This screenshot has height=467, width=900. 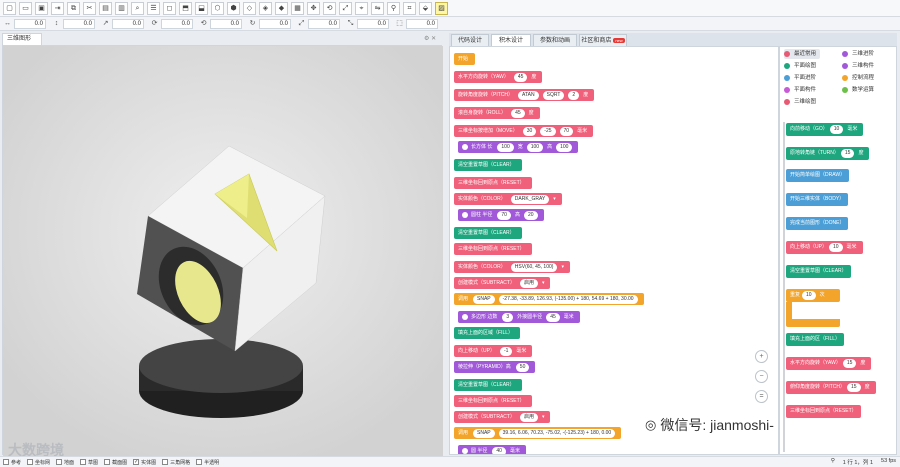 What do you see at coordinates (524, 131) in the screenshot?
I see `move-block: 三维坐标按增加（MOVE） 30 -25 70 毫米` at bounding box center [524, 131].